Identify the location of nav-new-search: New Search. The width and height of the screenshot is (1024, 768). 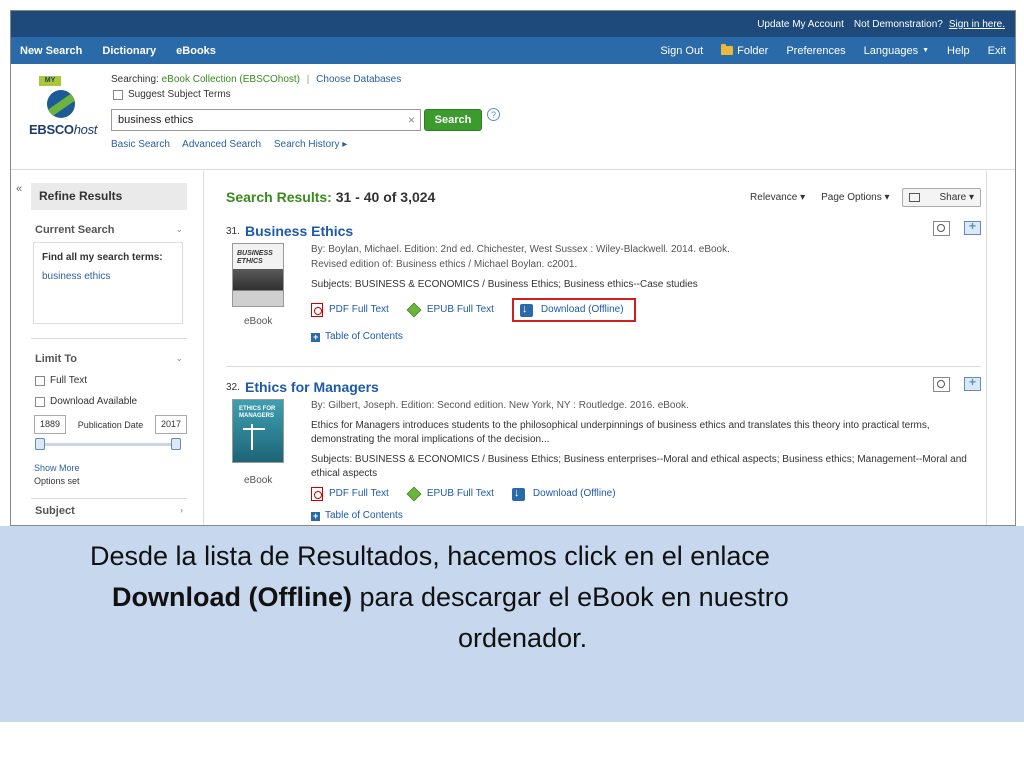
(51, 51).